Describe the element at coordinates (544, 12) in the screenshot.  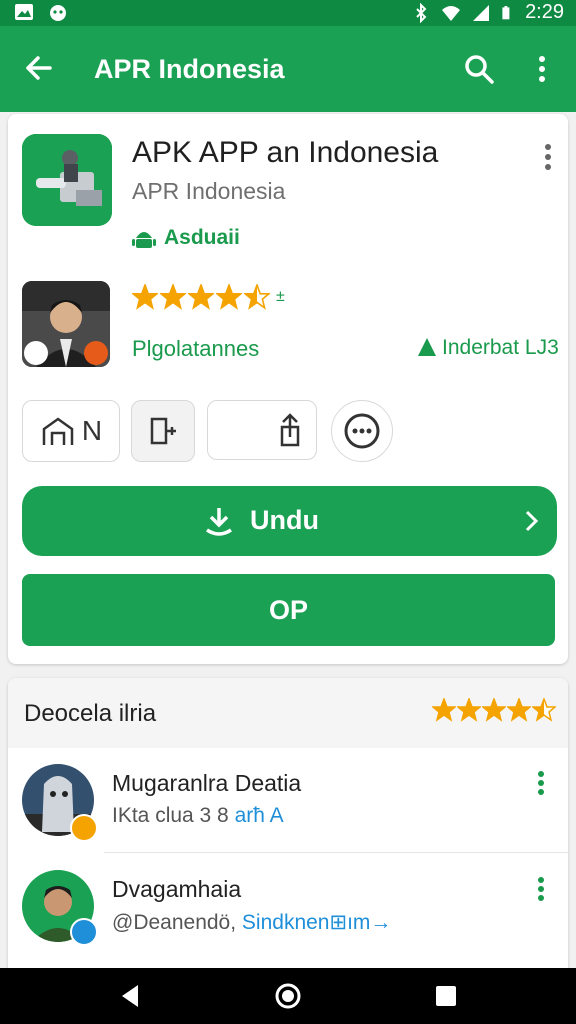
I see `clock-time: 2:29` at that location.